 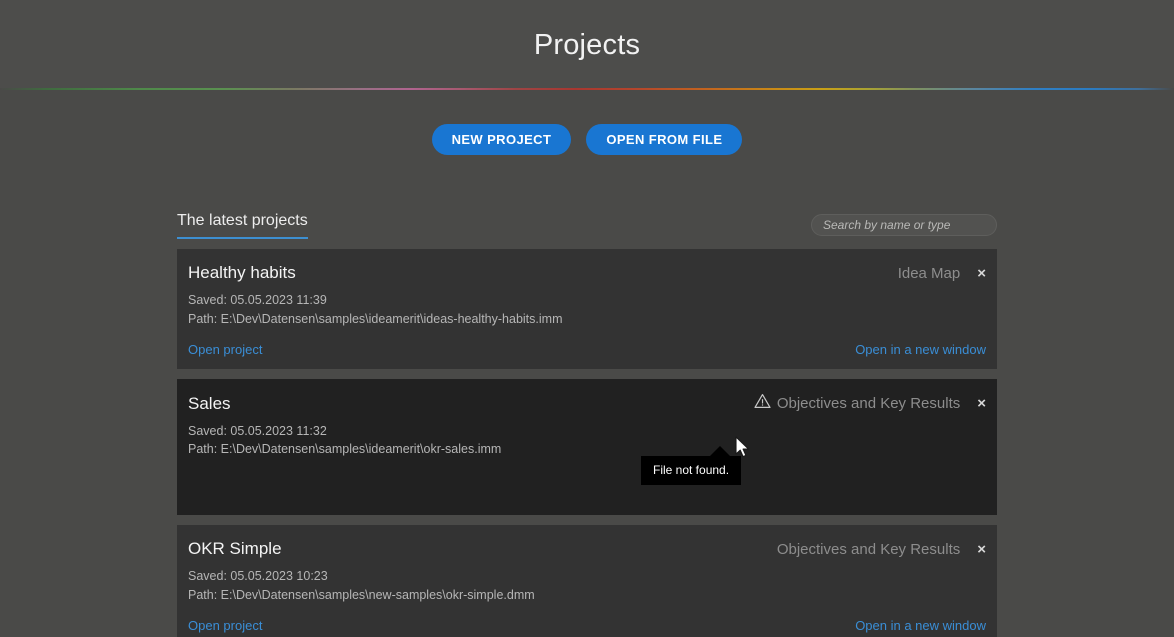 What do you see at coordinates (209, 403) in the screenshot?
I see `project-name: Sales` at bounding box center [209, 403].